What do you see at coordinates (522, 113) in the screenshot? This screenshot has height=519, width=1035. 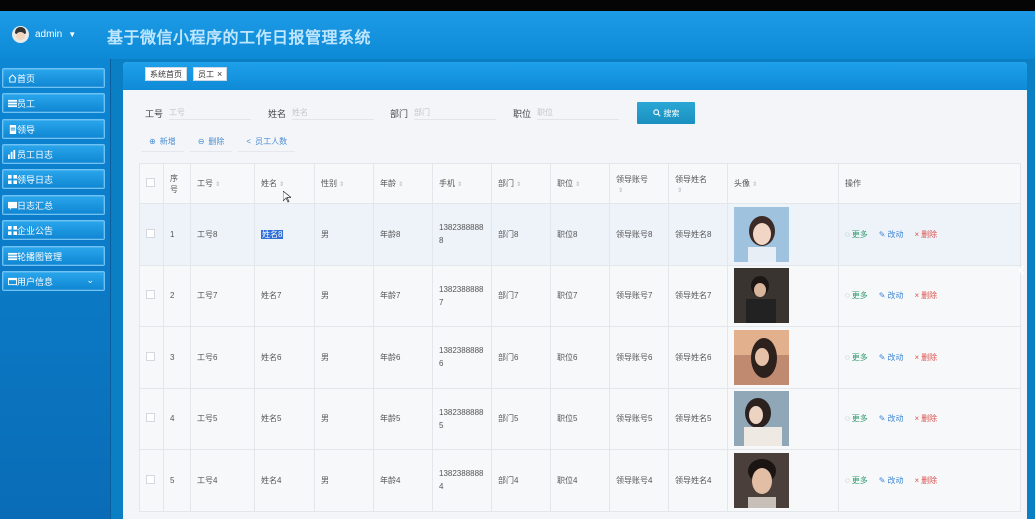 I see `search-label: 职位` at bounding box center [522, 113].